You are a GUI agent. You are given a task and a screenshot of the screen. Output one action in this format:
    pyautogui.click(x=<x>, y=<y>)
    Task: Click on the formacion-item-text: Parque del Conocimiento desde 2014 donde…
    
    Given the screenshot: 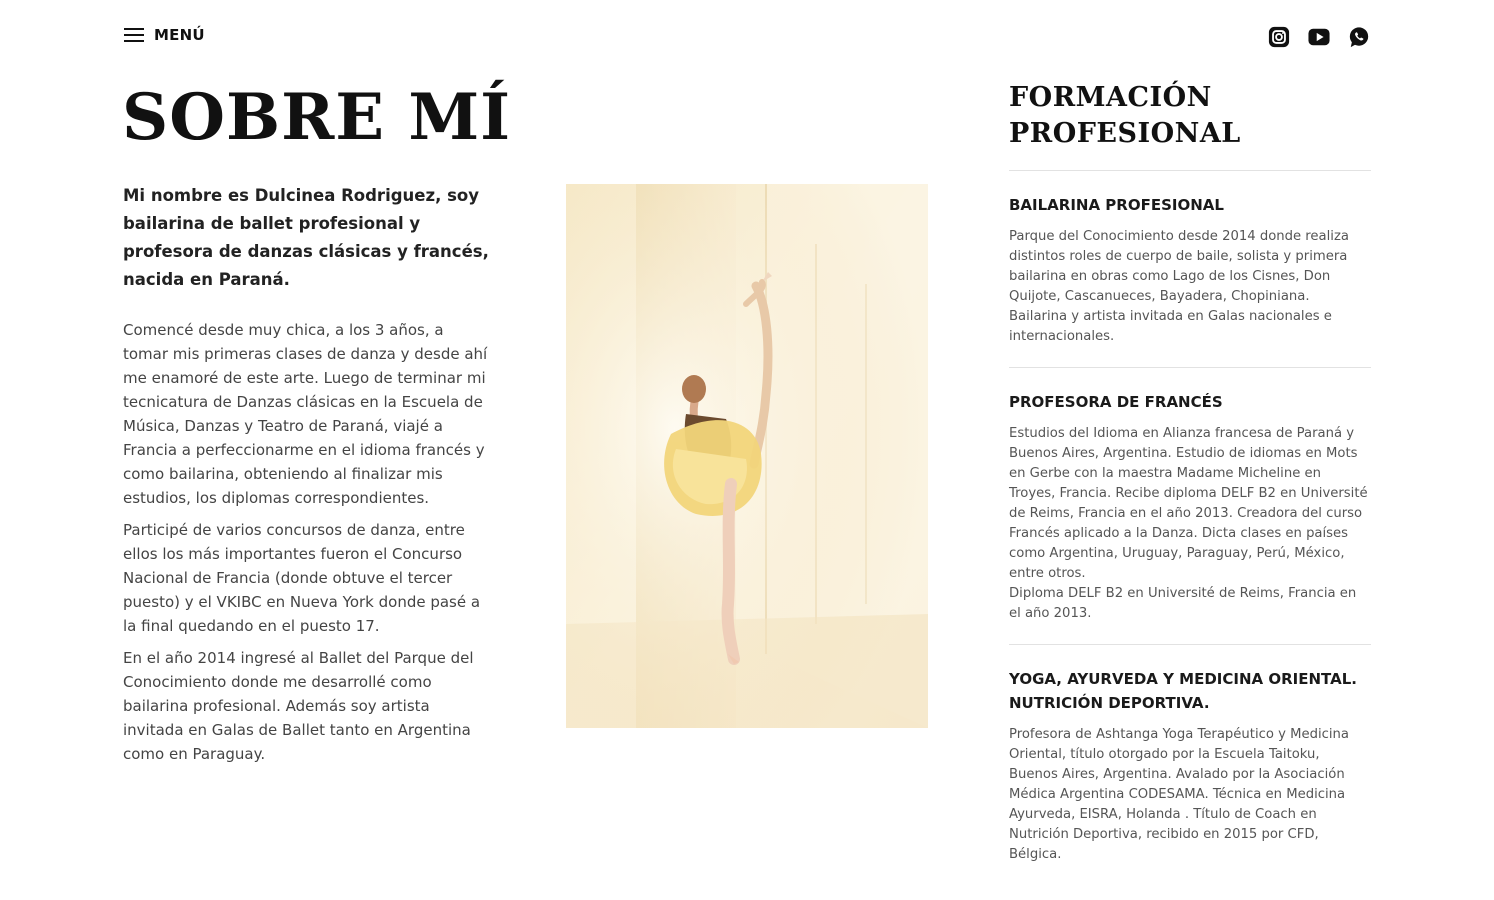 What is the action you would take?
    pyautogui.click(x=1179, y=286)
    